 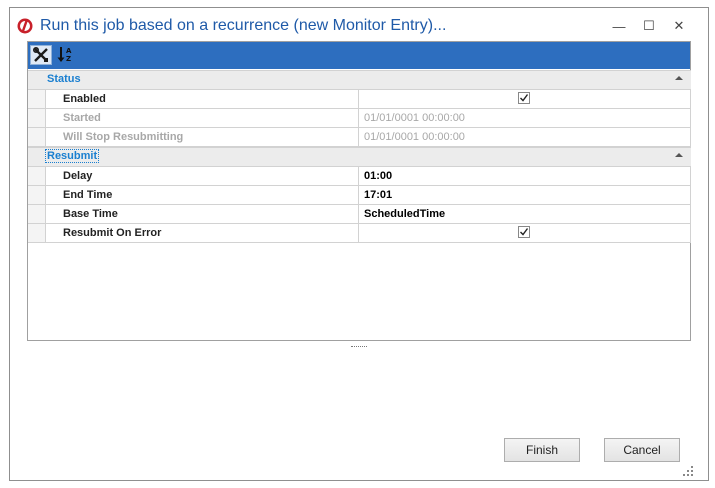 I want to click on categorized-view-button, so click(x=41, y=55).